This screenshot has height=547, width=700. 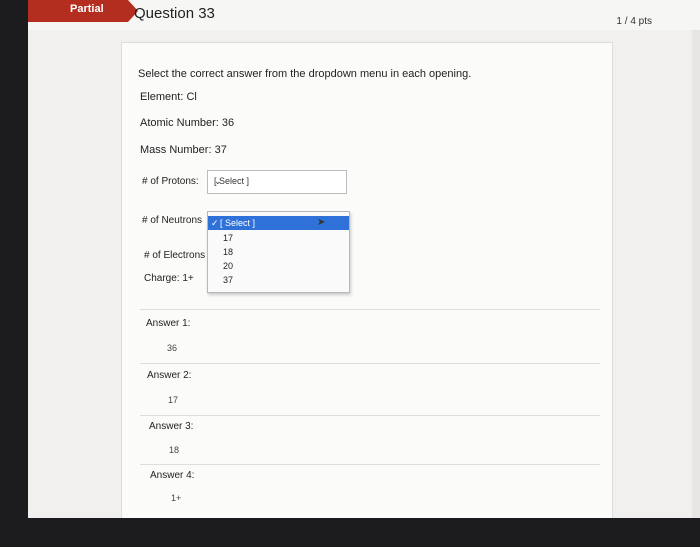 I want to click on electrons-label: # of Electrons, so click(x=175, y=255).